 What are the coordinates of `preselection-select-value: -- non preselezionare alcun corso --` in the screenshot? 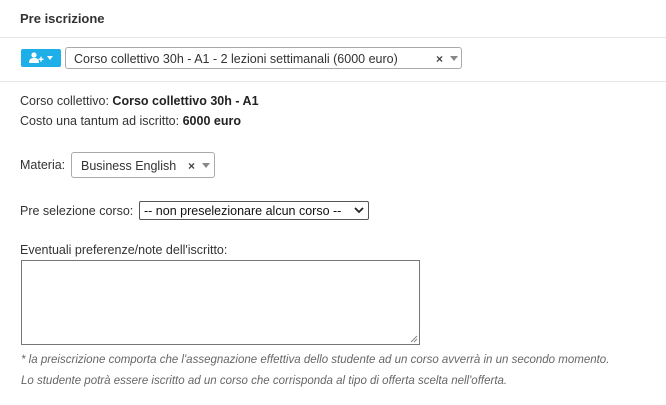 It's located at (243, 211).